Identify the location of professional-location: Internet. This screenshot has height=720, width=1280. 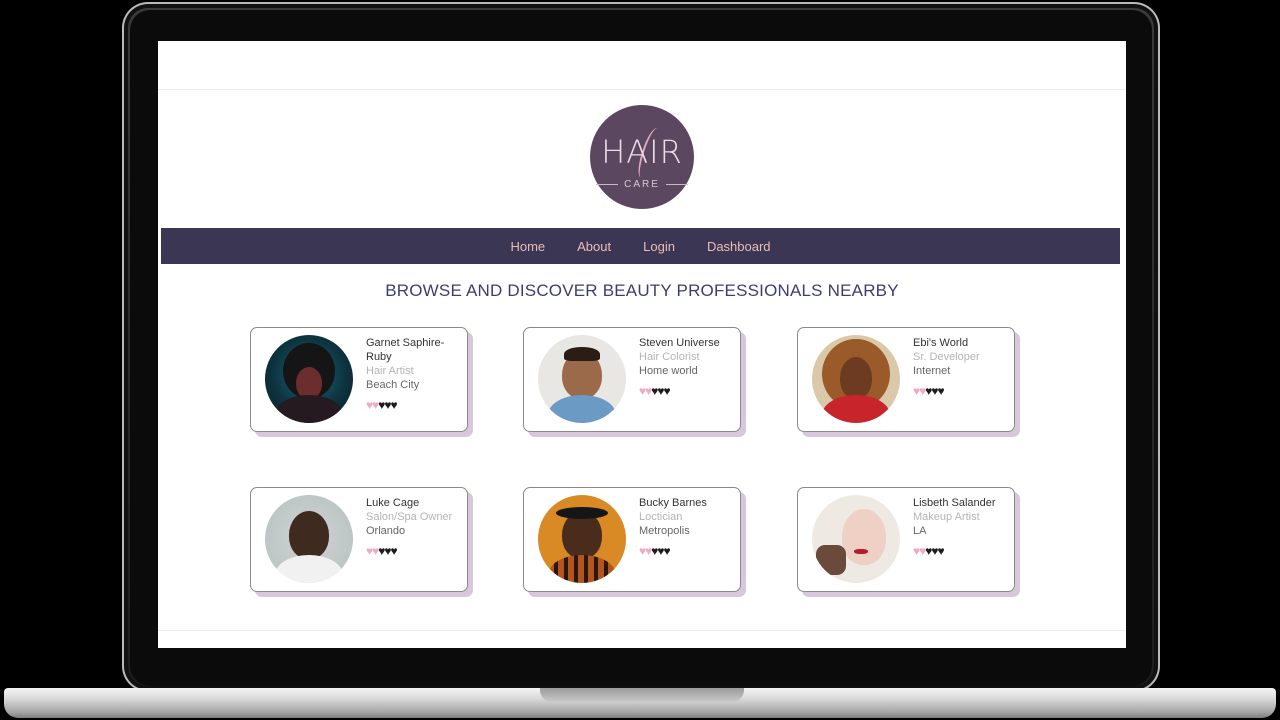
(932, 371).